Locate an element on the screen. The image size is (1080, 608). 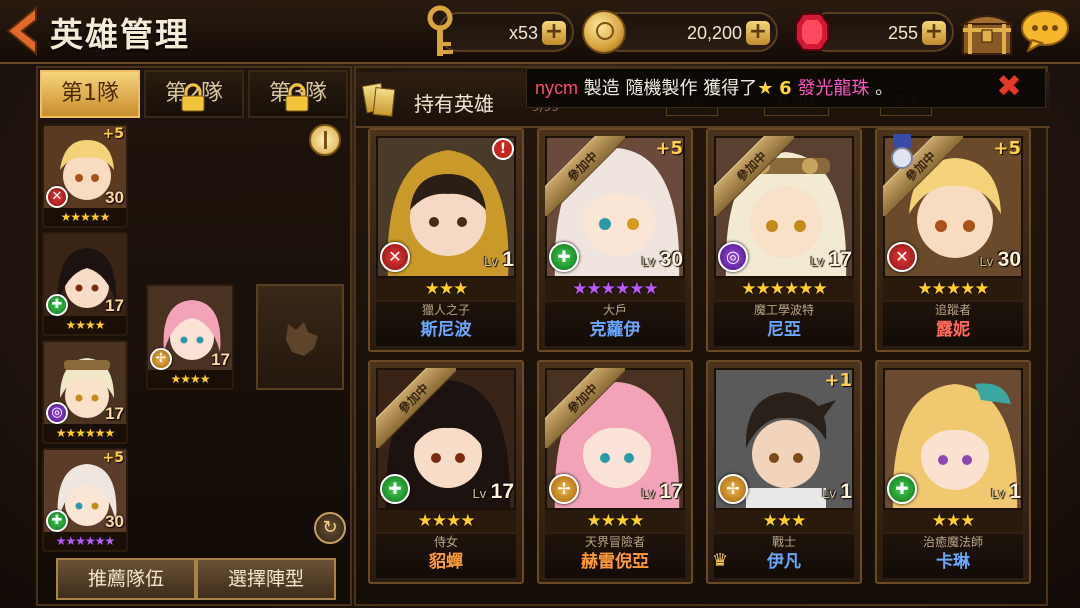
hero-name: 斯尼波 is located at coordinates (446, 330).